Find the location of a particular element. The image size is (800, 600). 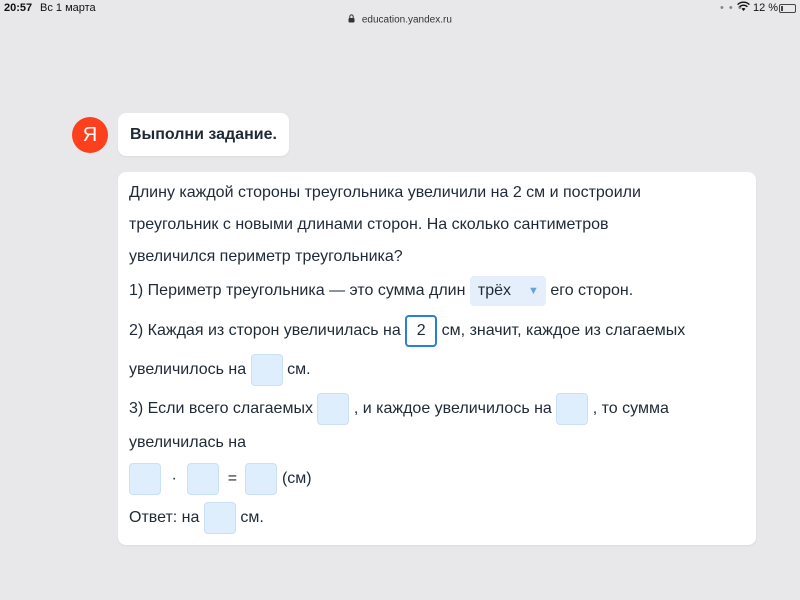

url-text: education.yandex.ru is located at coordinates (406, 20).